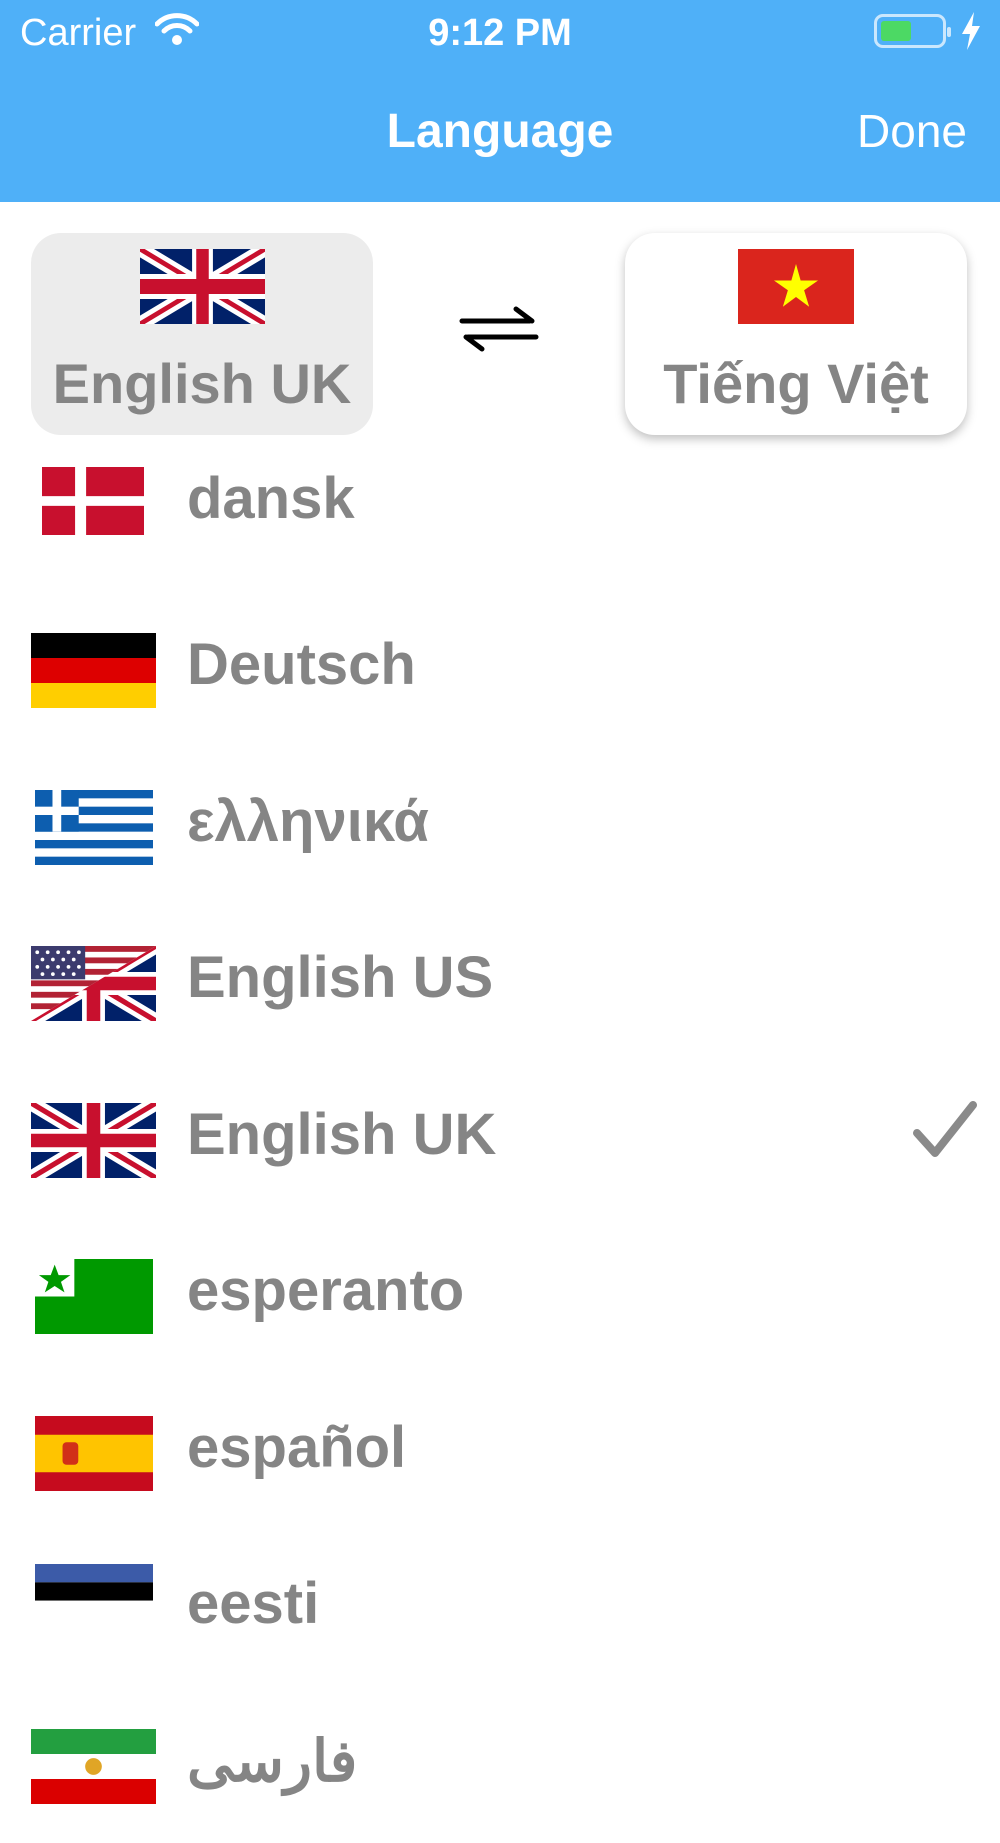  I want to click on swap-arrows-icon, so click(499, 331).